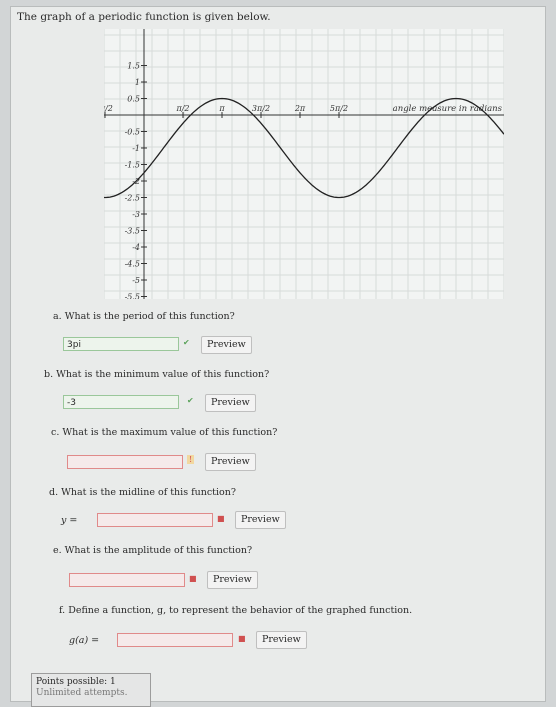 The width and height of the screenshot is (556, 707). Describe the element at coordinates (155, 520) in the screenshot. I see `midline-input` at that location.